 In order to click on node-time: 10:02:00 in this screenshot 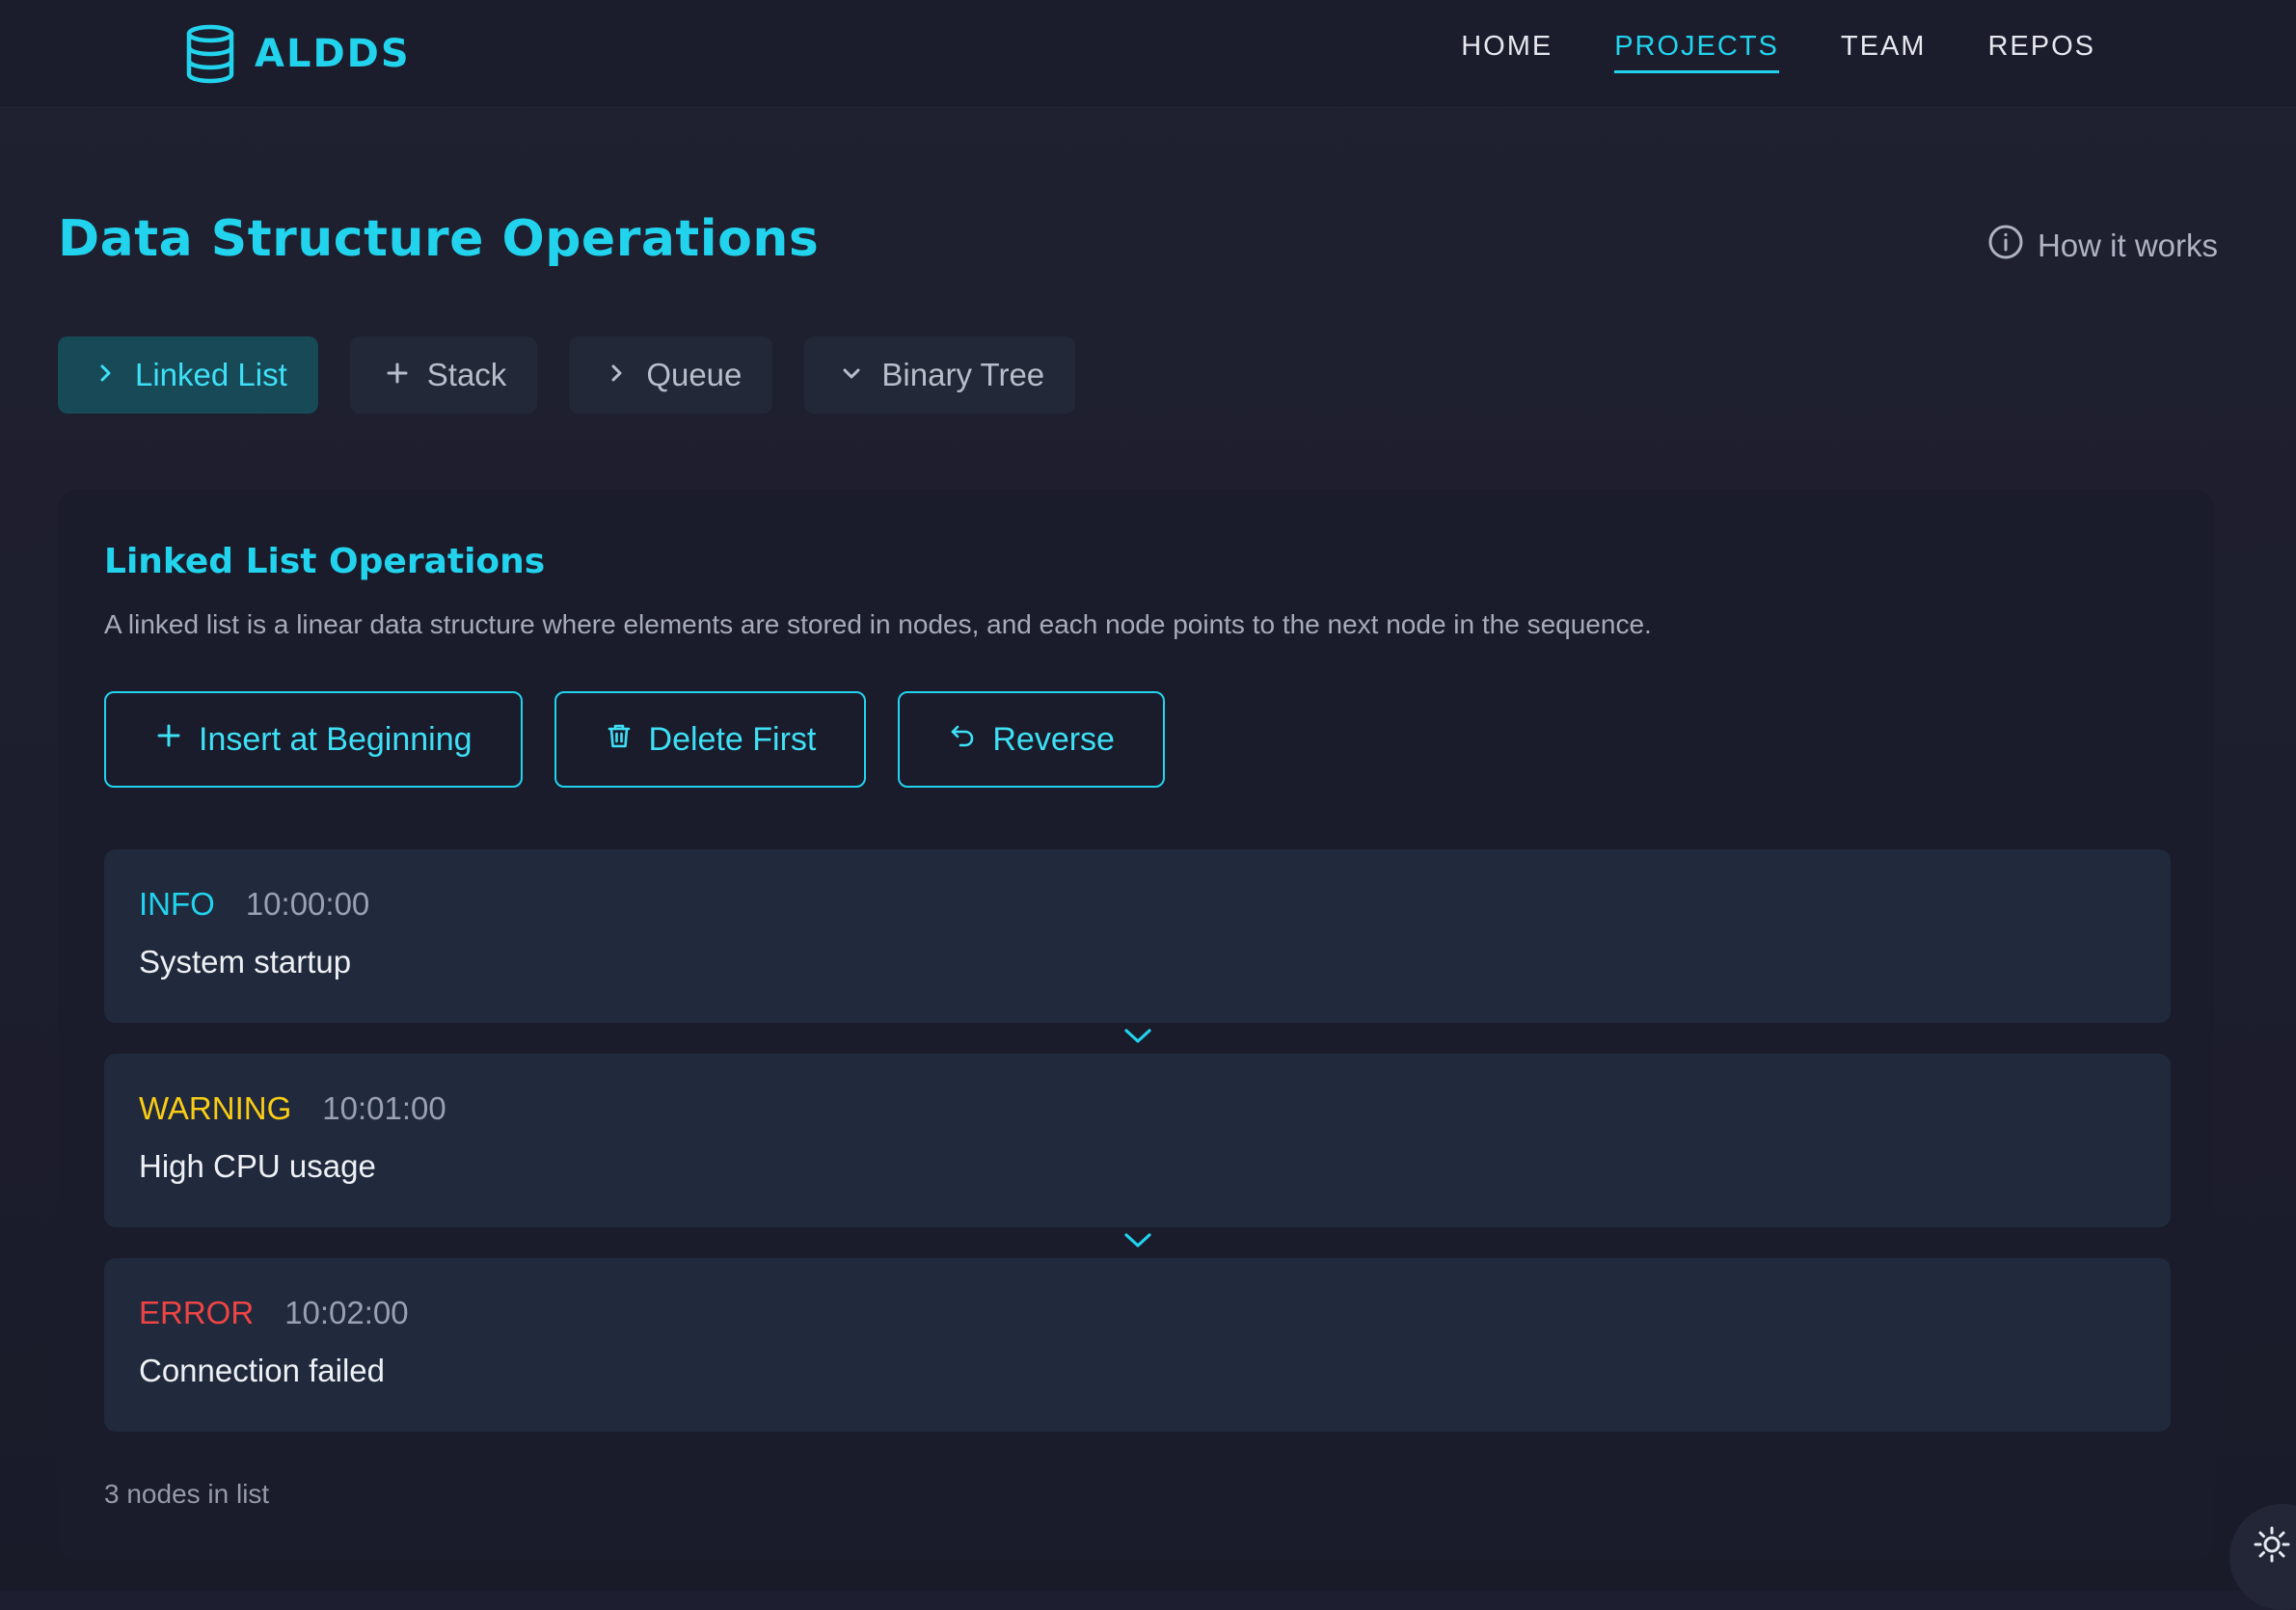, I will do `click(346, 1313)`.